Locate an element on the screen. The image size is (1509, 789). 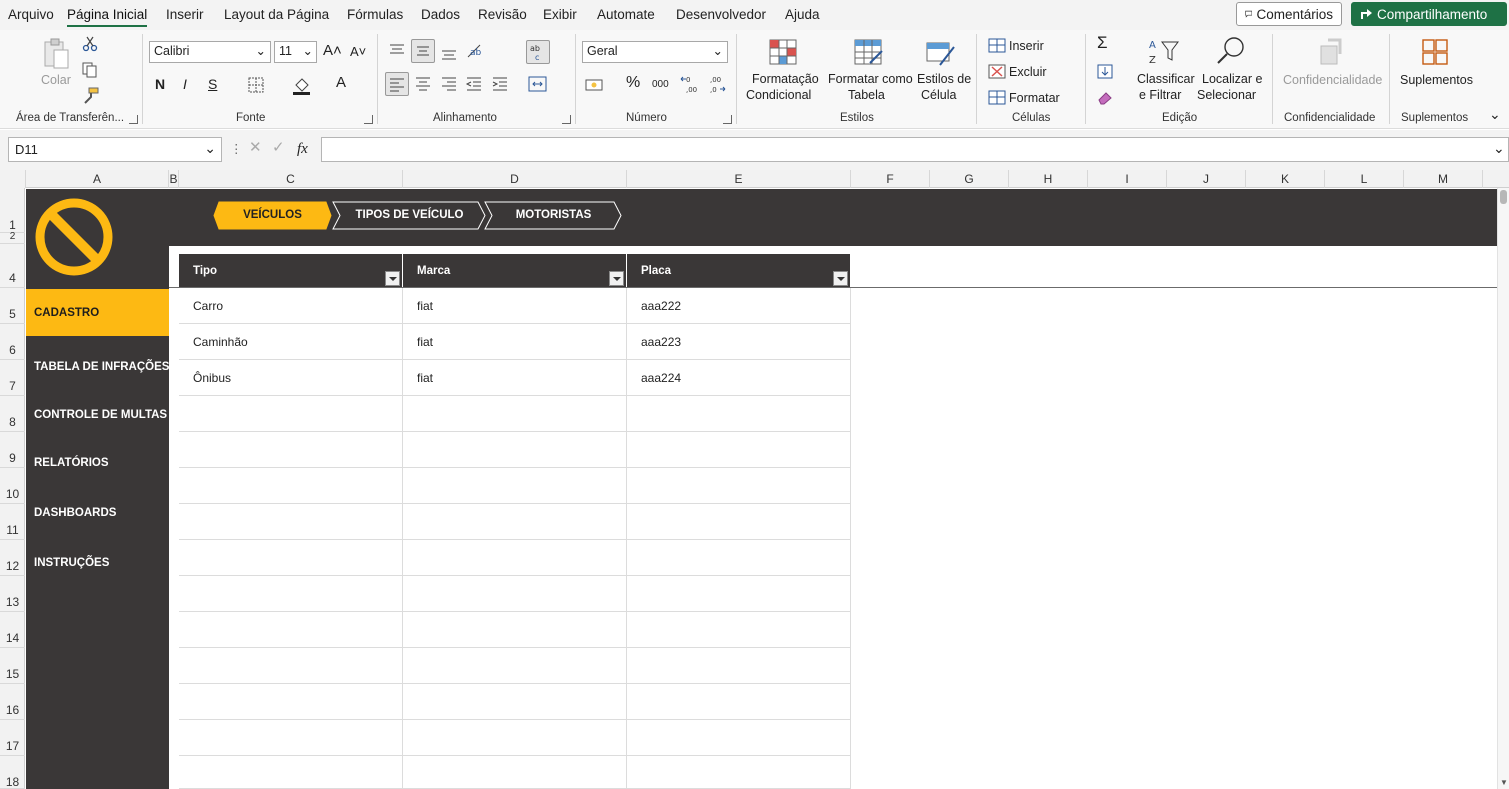
thousands-button: 000 is located at coordinates (660, 85).